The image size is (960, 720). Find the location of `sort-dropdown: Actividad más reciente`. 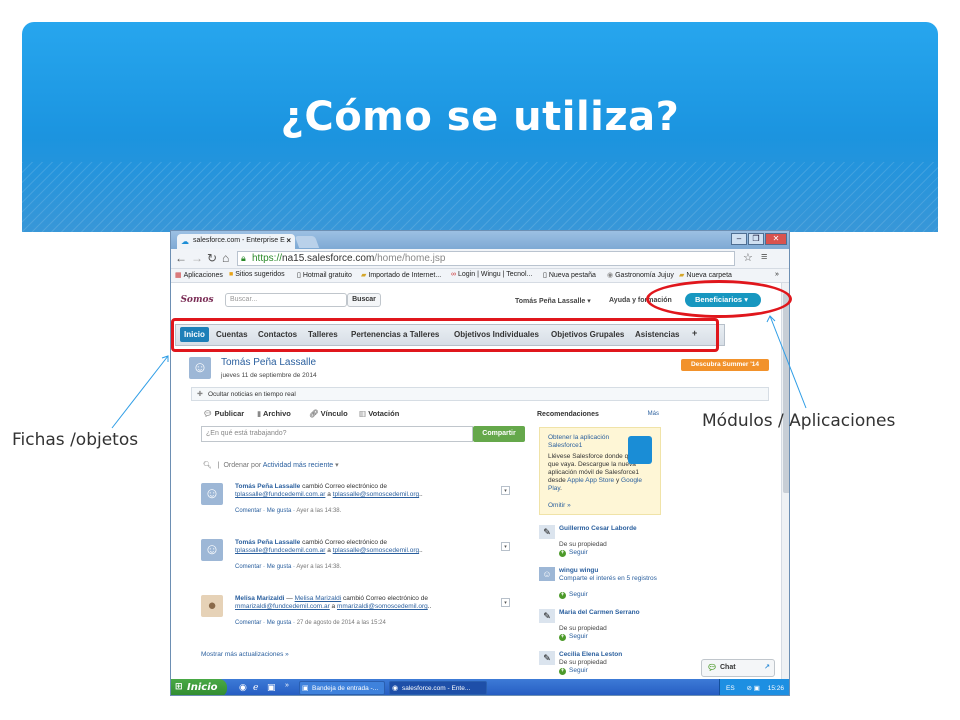

sort-dropdown: Actividad más reciente is located at coordinates (298, 465).